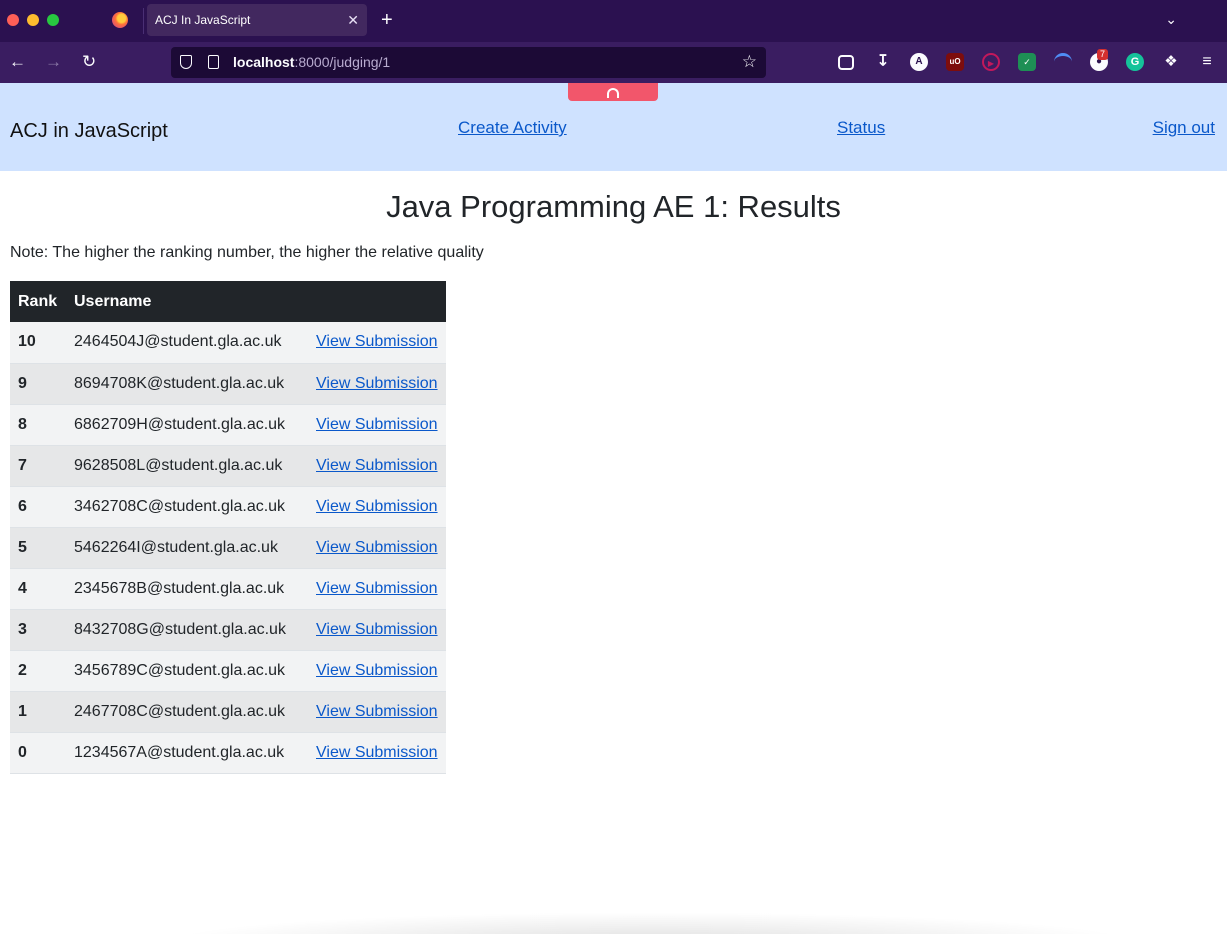 This screenshot has height=934, width=1227. What do you see at coordinates (38, 753) in the screenshot?
I see `rank-cell: 0` at bounding box center [38, 753].